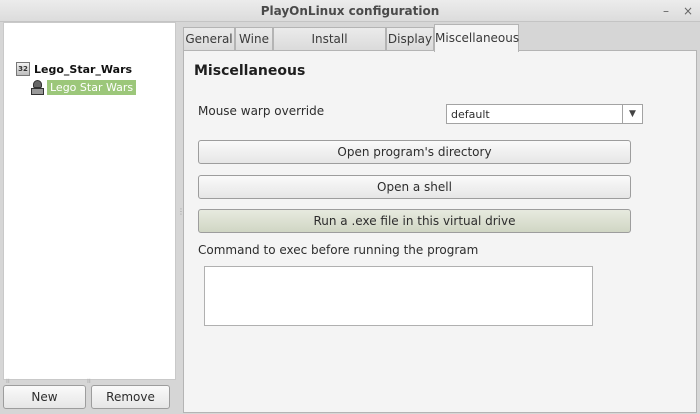  I want to click on run-exe-button: Run a .exe file in this virtual drive, so click(414, 221).